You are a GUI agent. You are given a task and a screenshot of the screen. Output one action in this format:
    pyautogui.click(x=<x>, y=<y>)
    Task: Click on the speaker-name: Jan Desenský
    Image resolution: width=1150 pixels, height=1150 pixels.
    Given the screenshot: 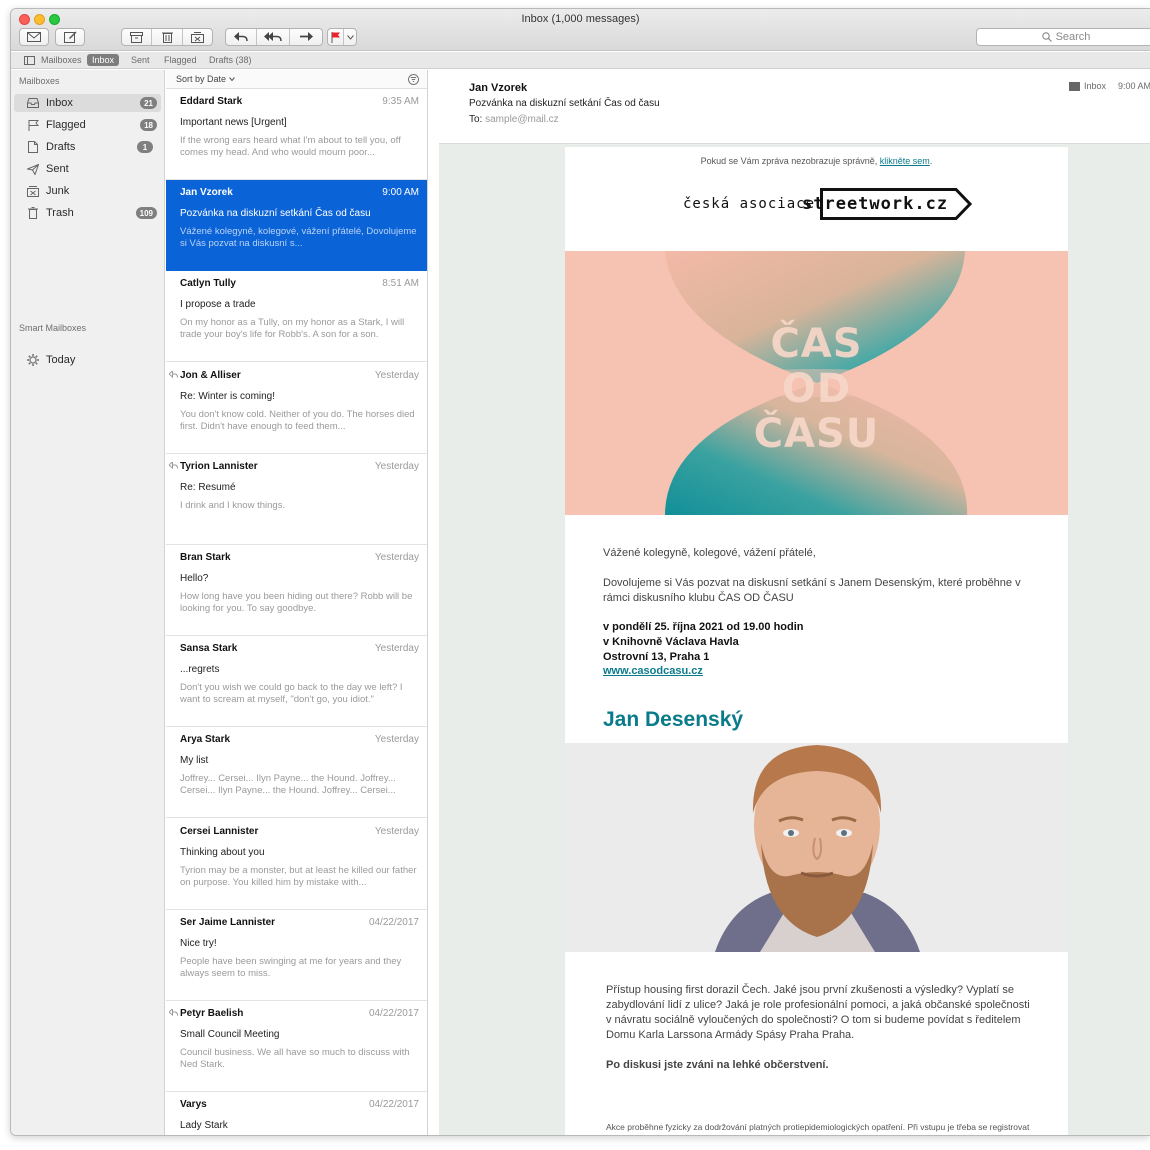 What is the action you would take?
    pyautogui.click(x=673, y=719)
    